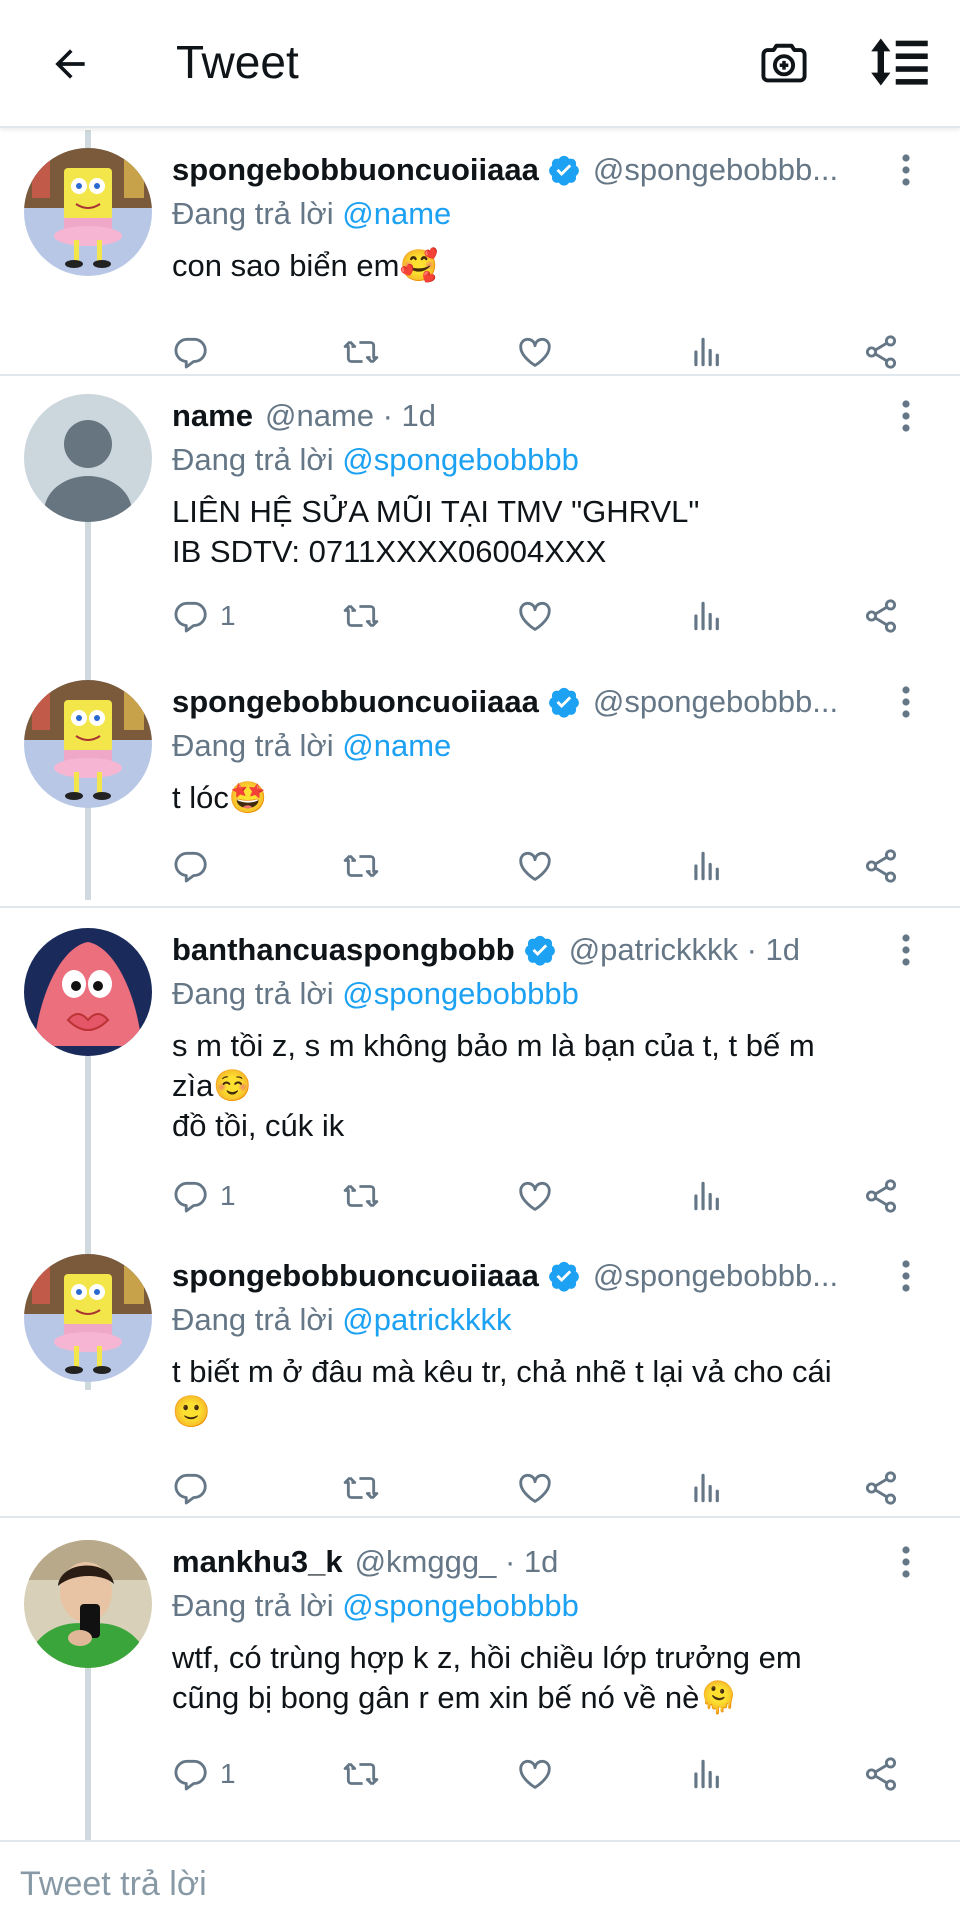  What do you see at coordinates (784, 62) in the screenshot?
I see `camera-button` at bounding box center [784, 62].